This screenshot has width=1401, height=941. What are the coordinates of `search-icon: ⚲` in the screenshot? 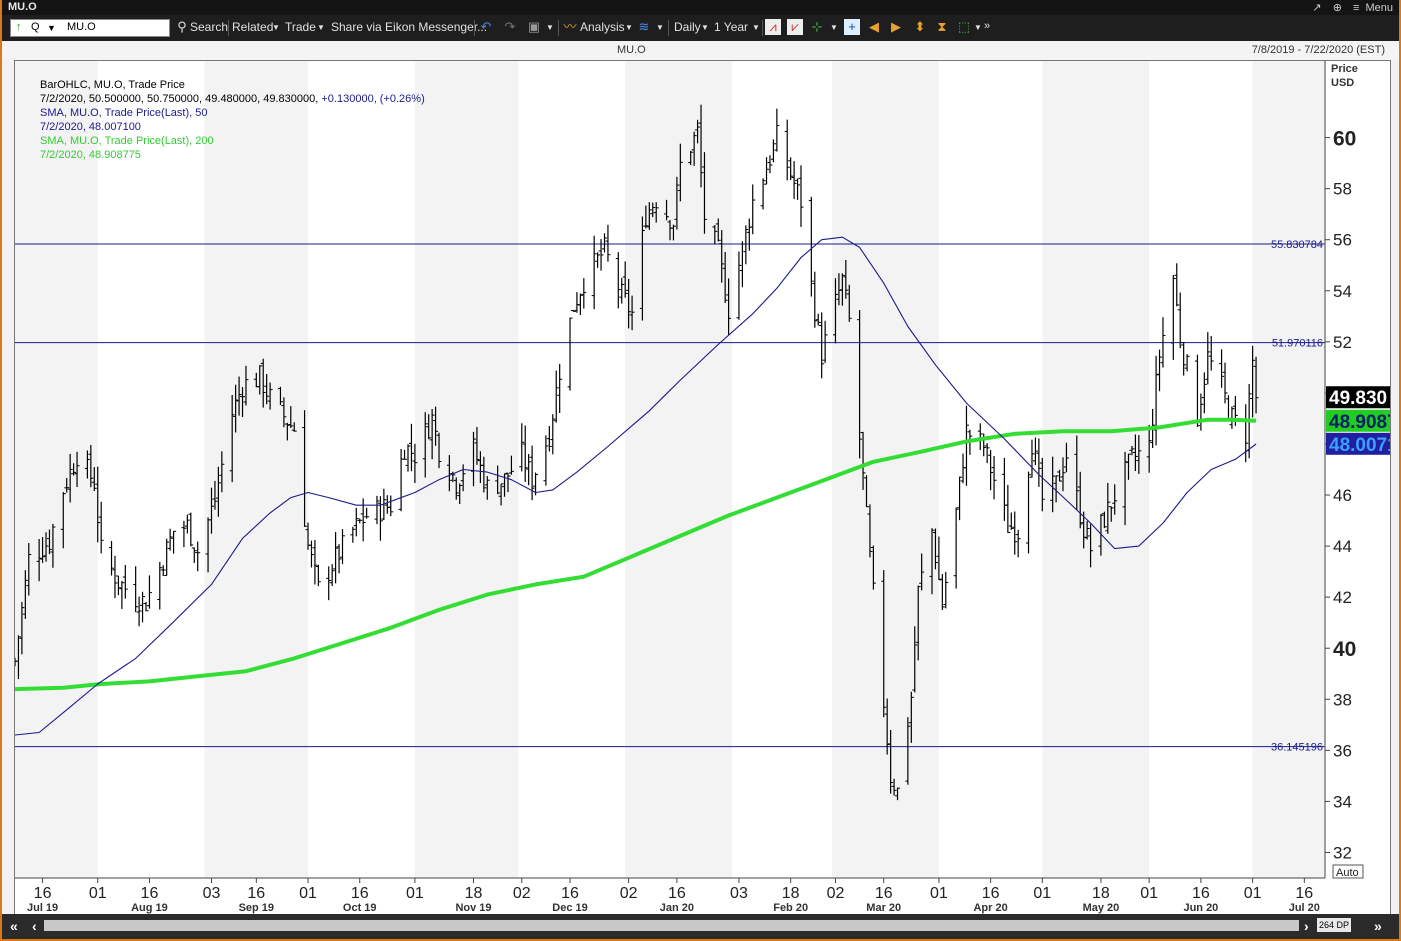 It's located at (182, 27).